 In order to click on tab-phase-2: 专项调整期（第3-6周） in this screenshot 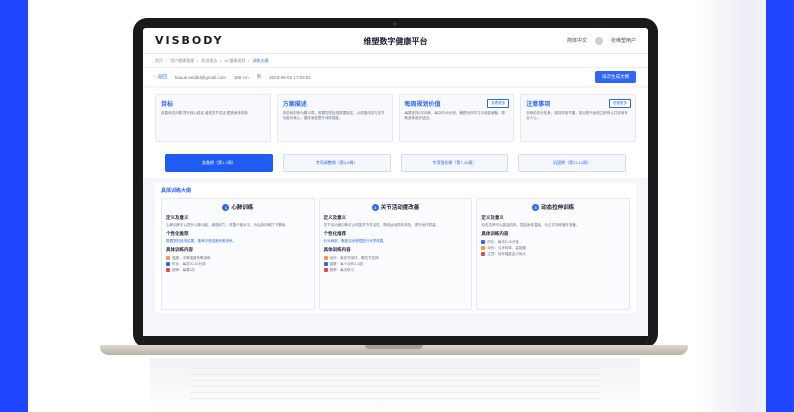, I will do `click(336, 163)`.